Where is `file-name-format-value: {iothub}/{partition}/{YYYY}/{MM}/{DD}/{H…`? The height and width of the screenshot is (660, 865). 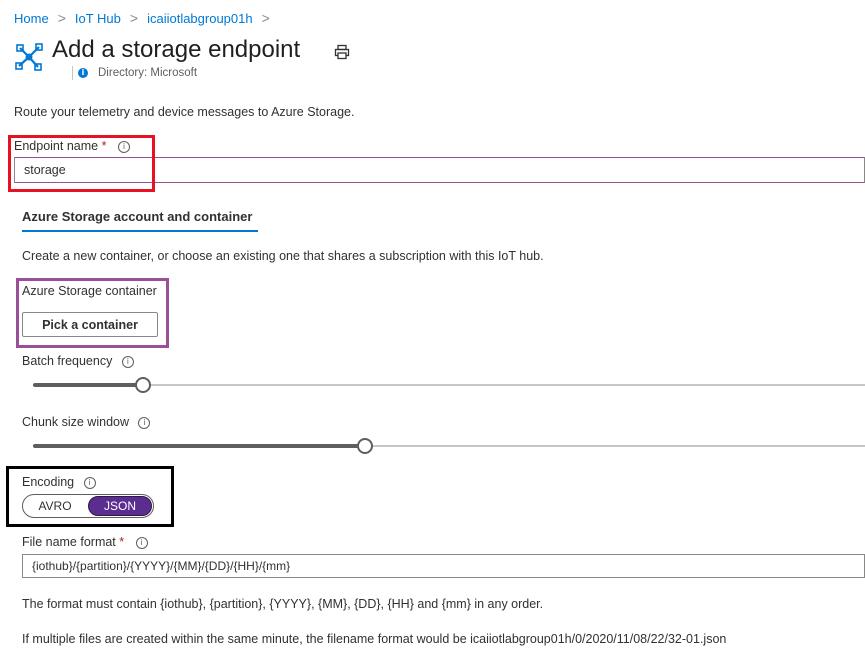 file-name-format-value: {iothub}/{partition}/{YYYY}/{MM}/{DD}/{H… is located at coordinates (161, 566).